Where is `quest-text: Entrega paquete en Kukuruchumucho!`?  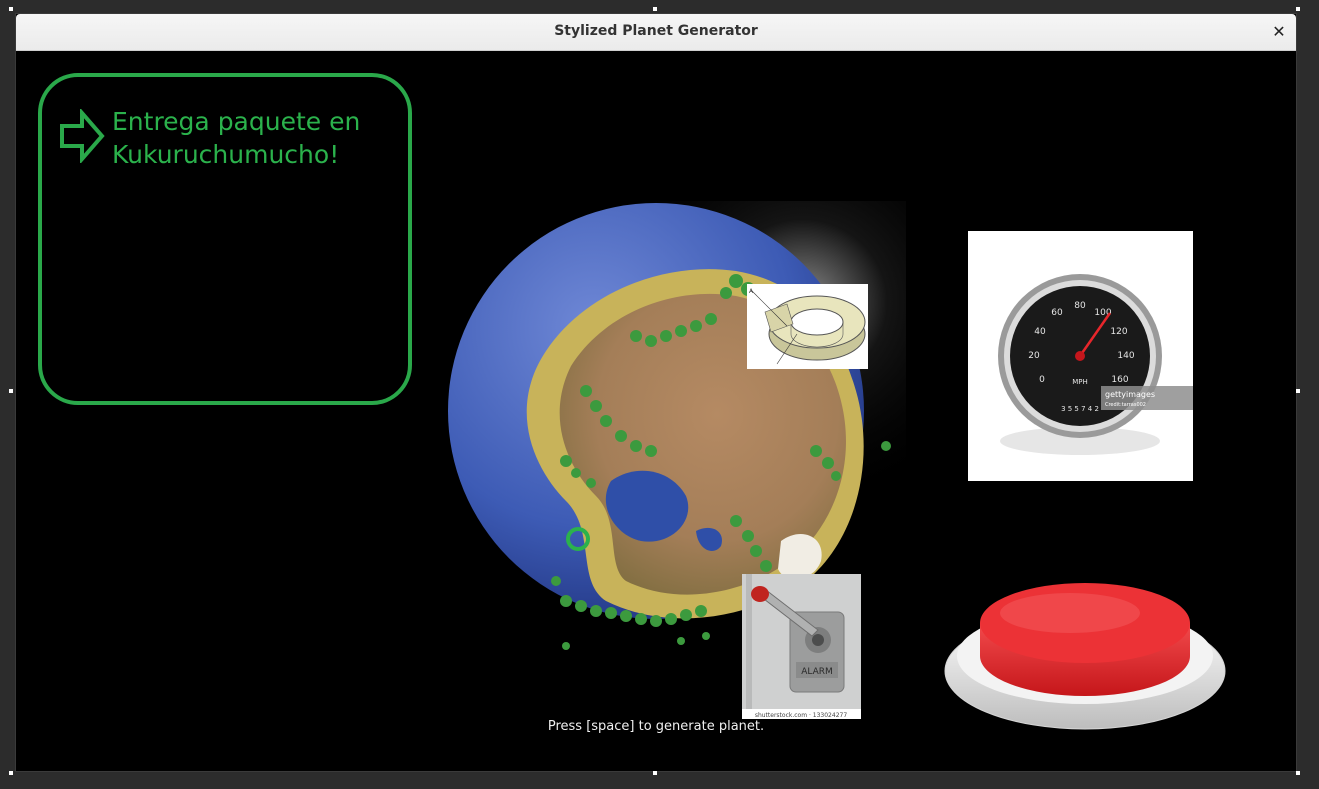 quest-text: Entrega paquete en Kukuruchumucho! is located at coordinates (252, 138).